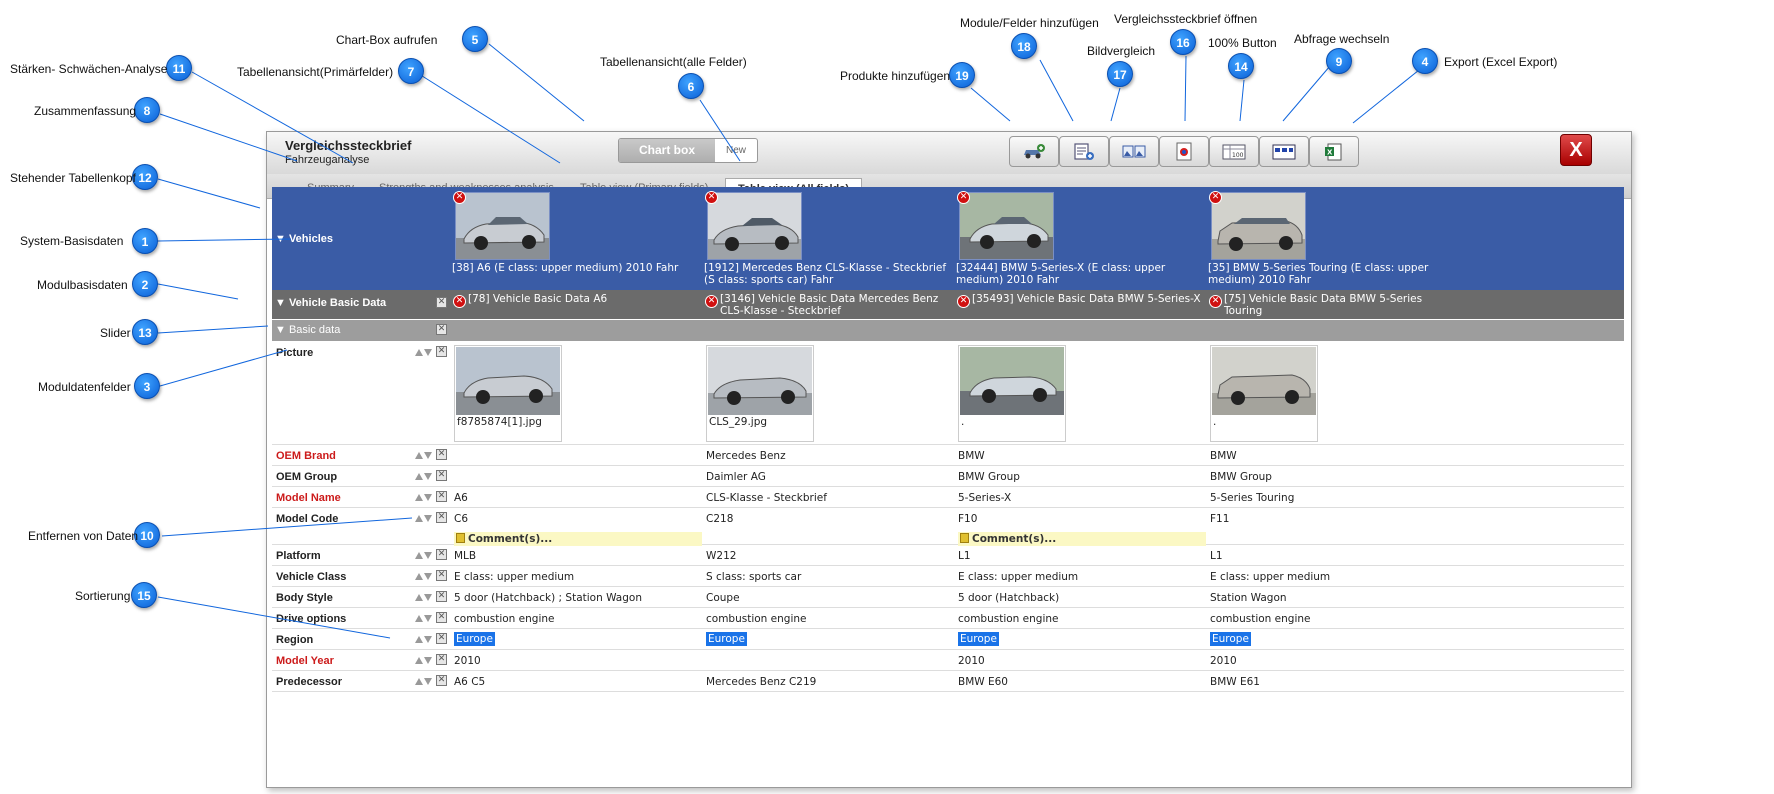 The width and height of the screenshot is (1774, 794). I want to click on callout-label: Export (Excel Export), so click(1501, 62).